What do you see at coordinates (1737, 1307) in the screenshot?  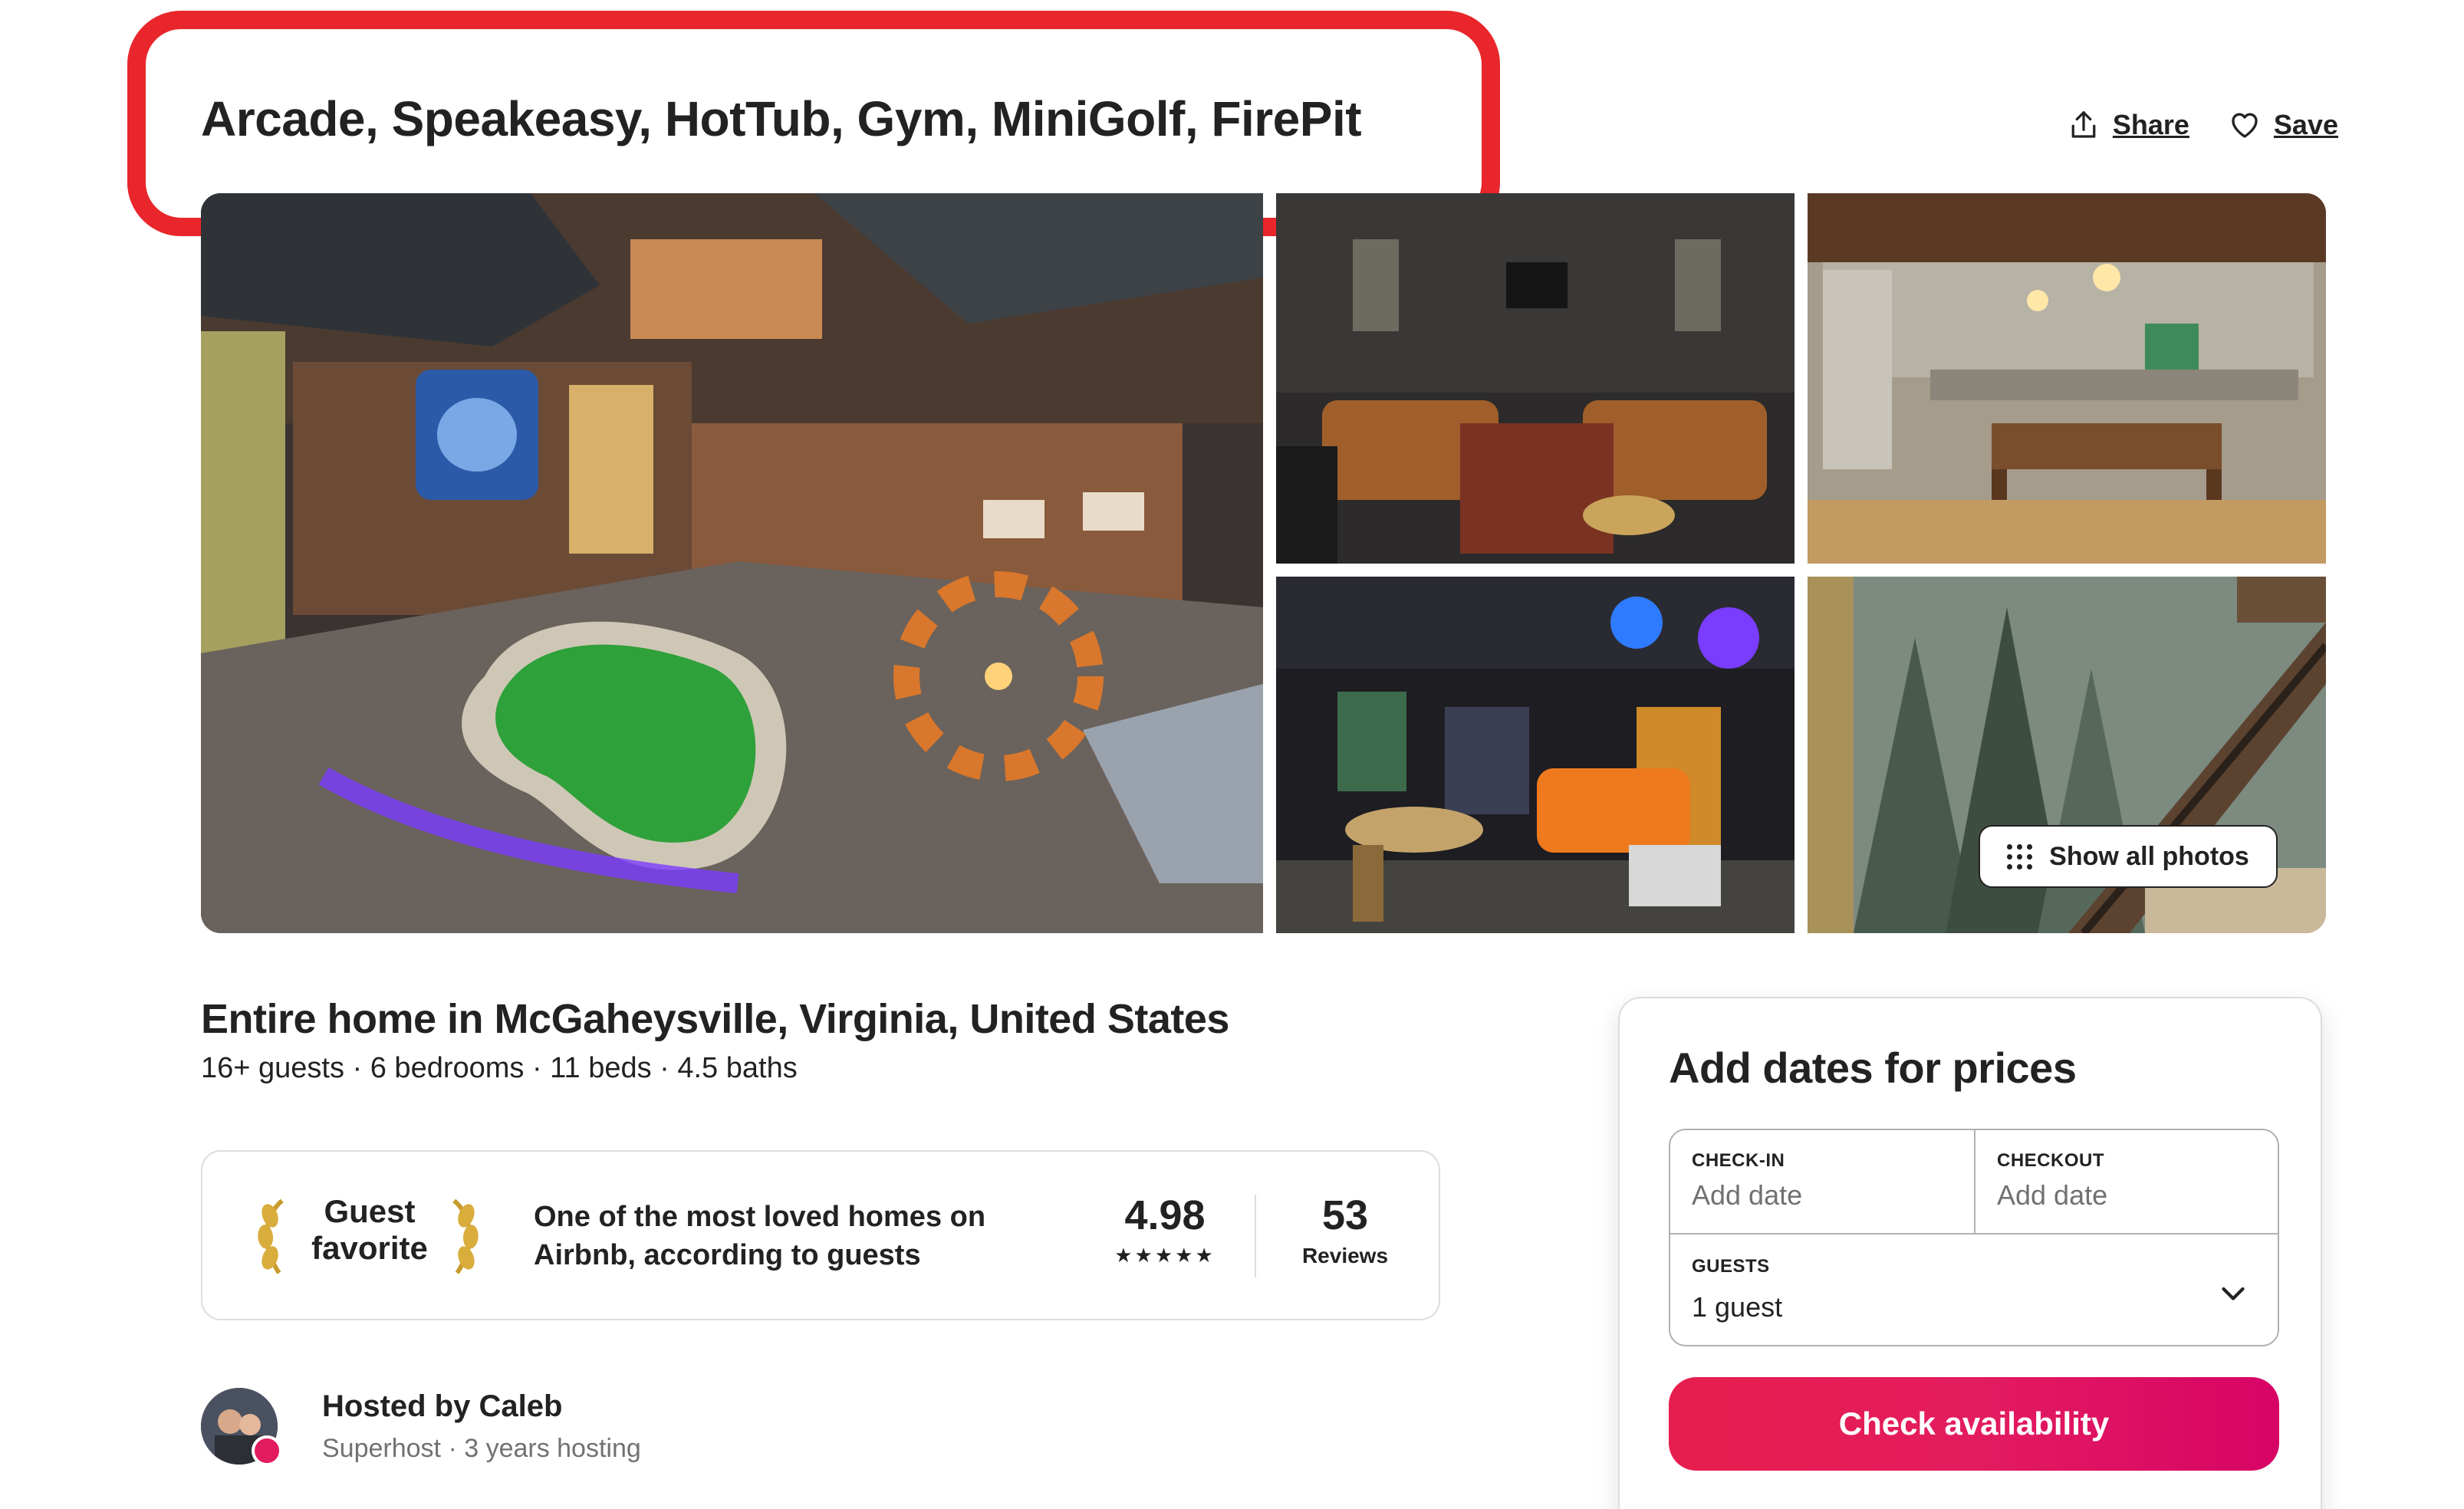 I see `guests-value: 1 guest` at bounding box center [1737, 1307].